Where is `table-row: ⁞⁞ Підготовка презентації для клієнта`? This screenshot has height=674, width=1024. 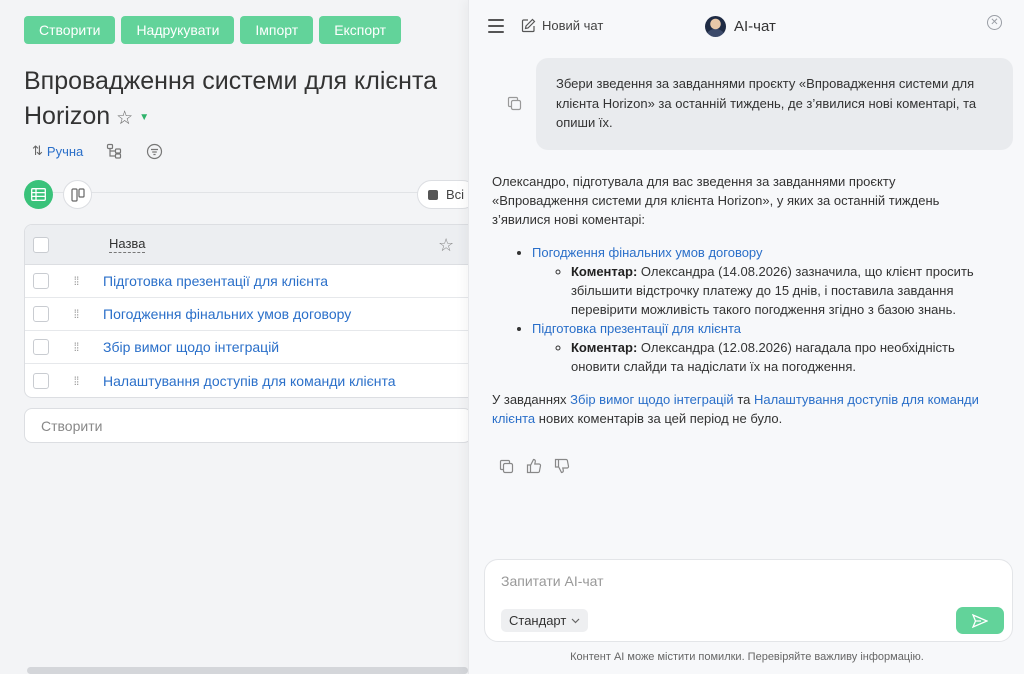 table-row: ⁞⁞ Підготовка презентації для клієнта is located at coordinates (246, 281).